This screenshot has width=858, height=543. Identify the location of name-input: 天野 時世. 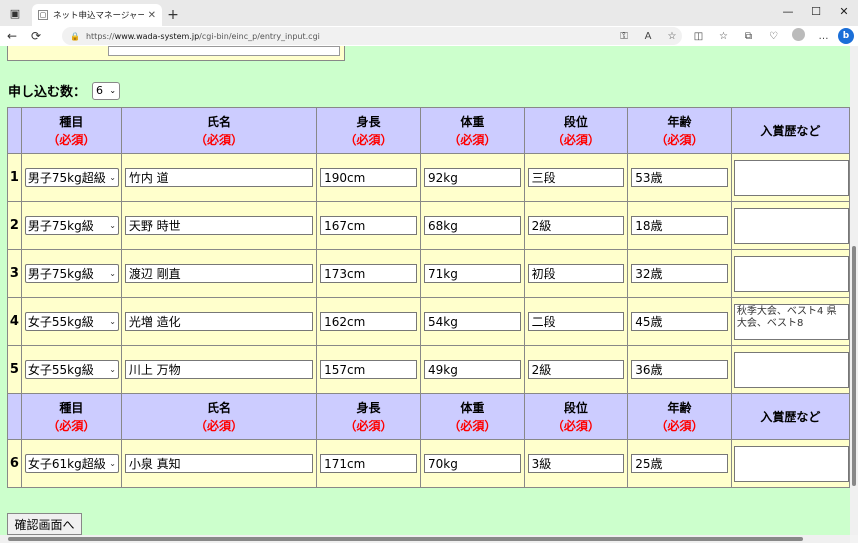
(219, 225).